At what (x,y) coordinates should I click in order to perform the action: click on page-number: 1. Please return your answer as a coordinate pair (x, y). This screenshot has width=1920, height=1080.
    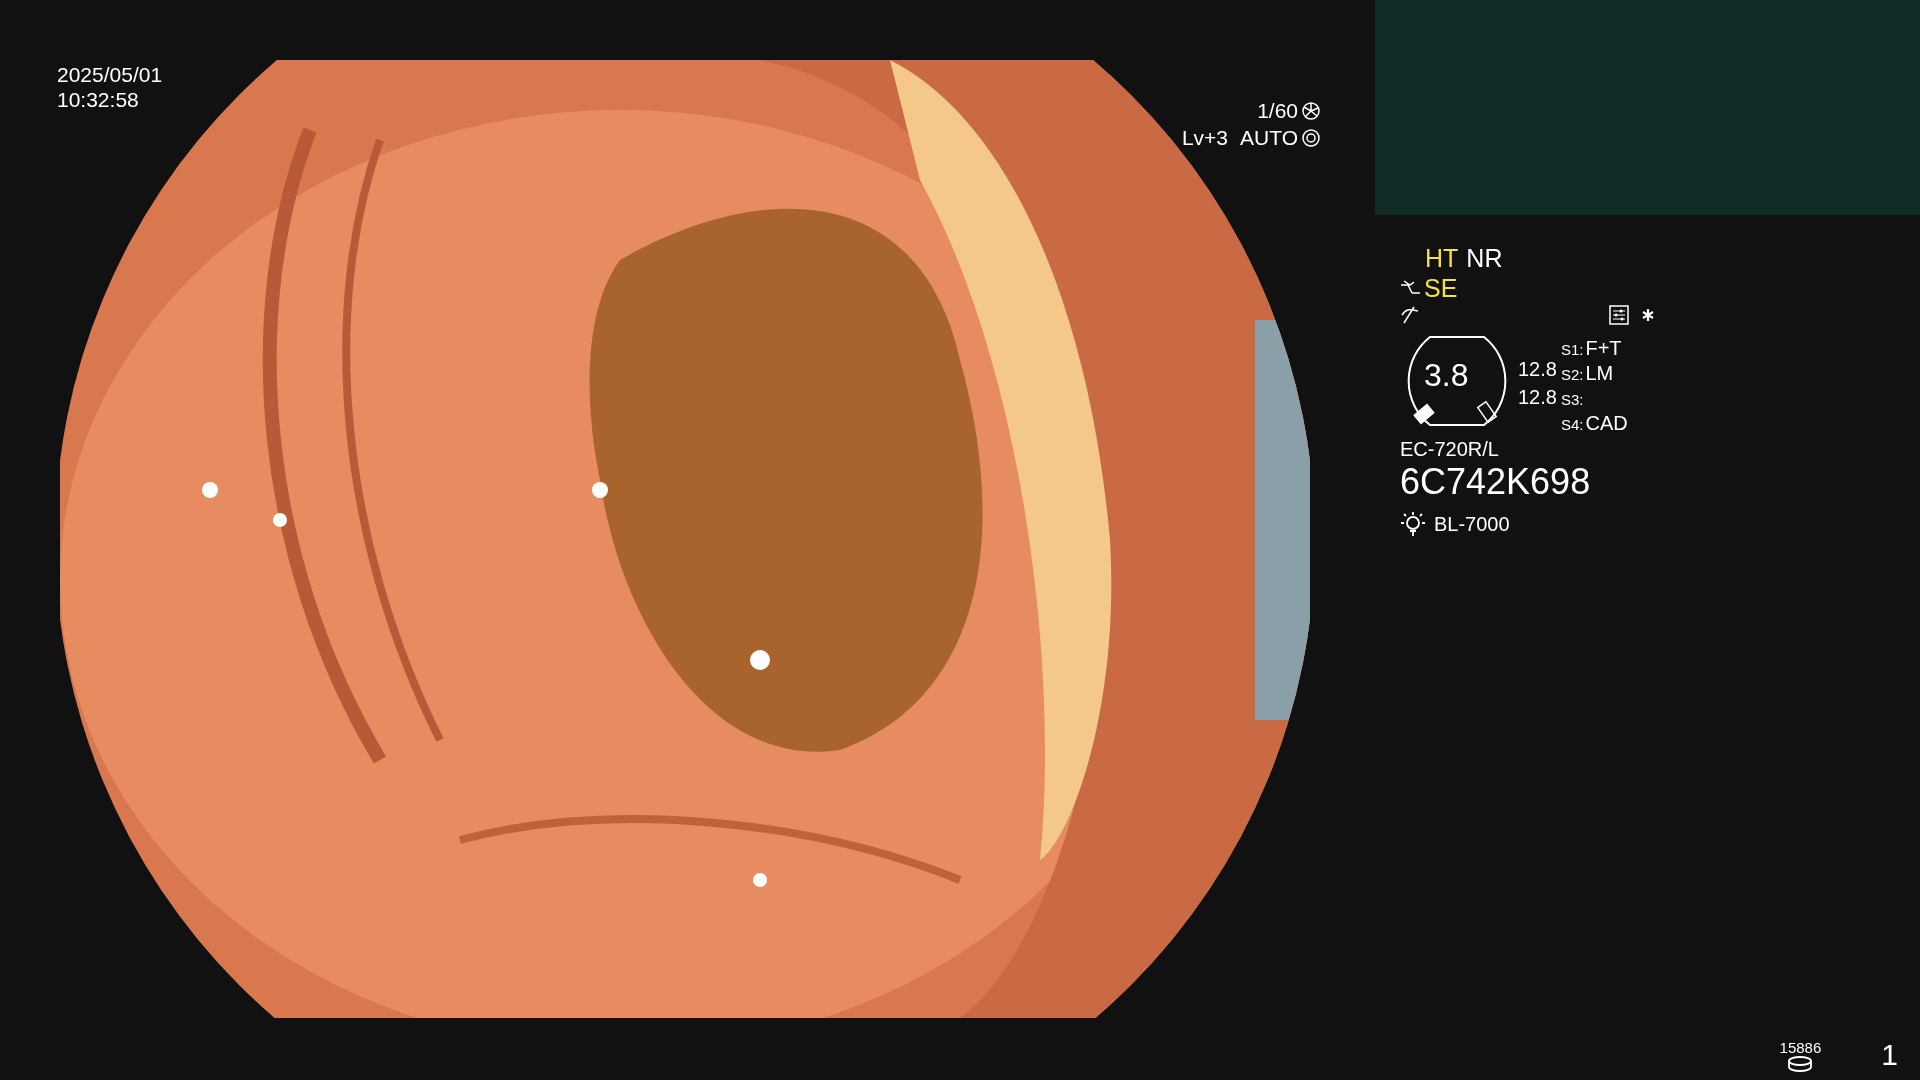
    Looking at the image, I should click on (1889, 1055).